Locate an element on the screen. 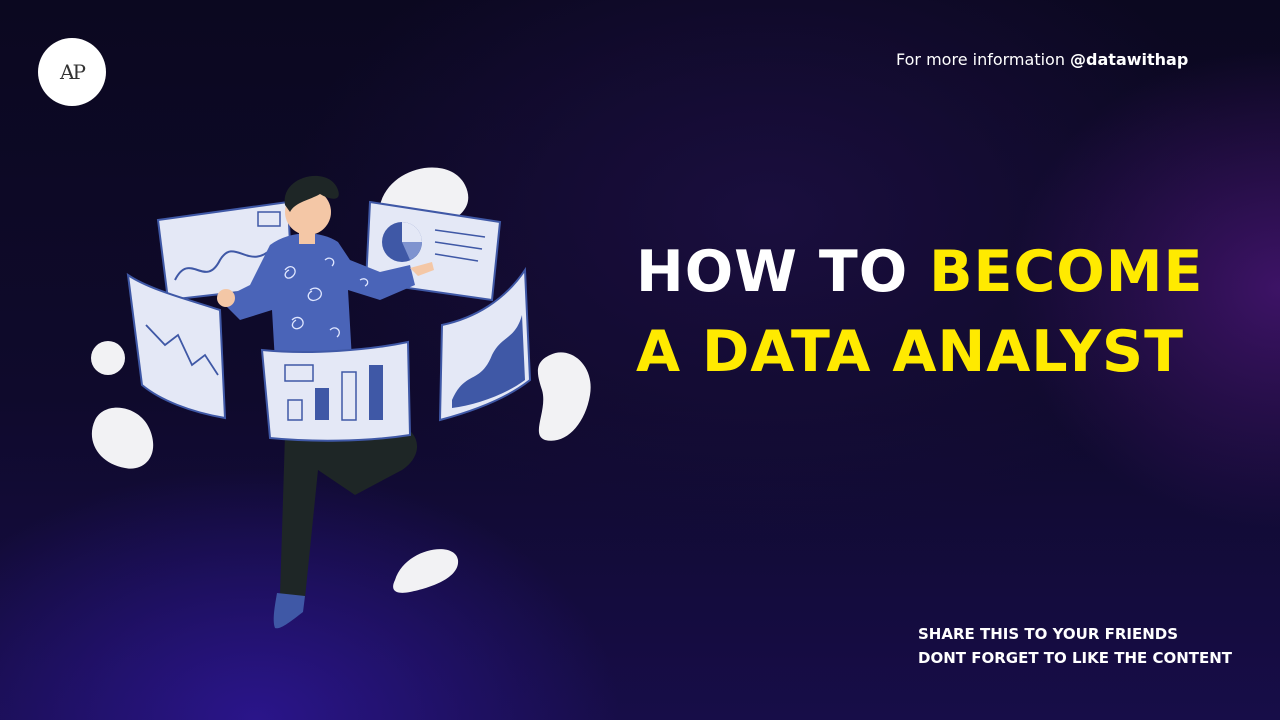  title-how-to: HOW TO is located at coordinates (783, 272).